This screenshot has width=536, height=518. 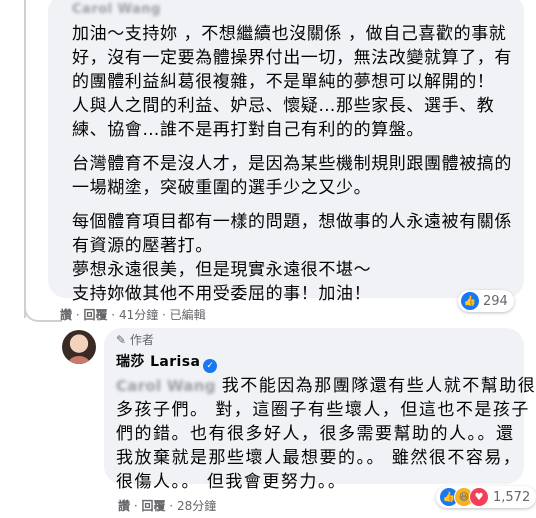 What do you see at coordinates (135, 340) in the screenshot?
I see `author-badge: ✎ 作者` at bounding box center [135, 340].